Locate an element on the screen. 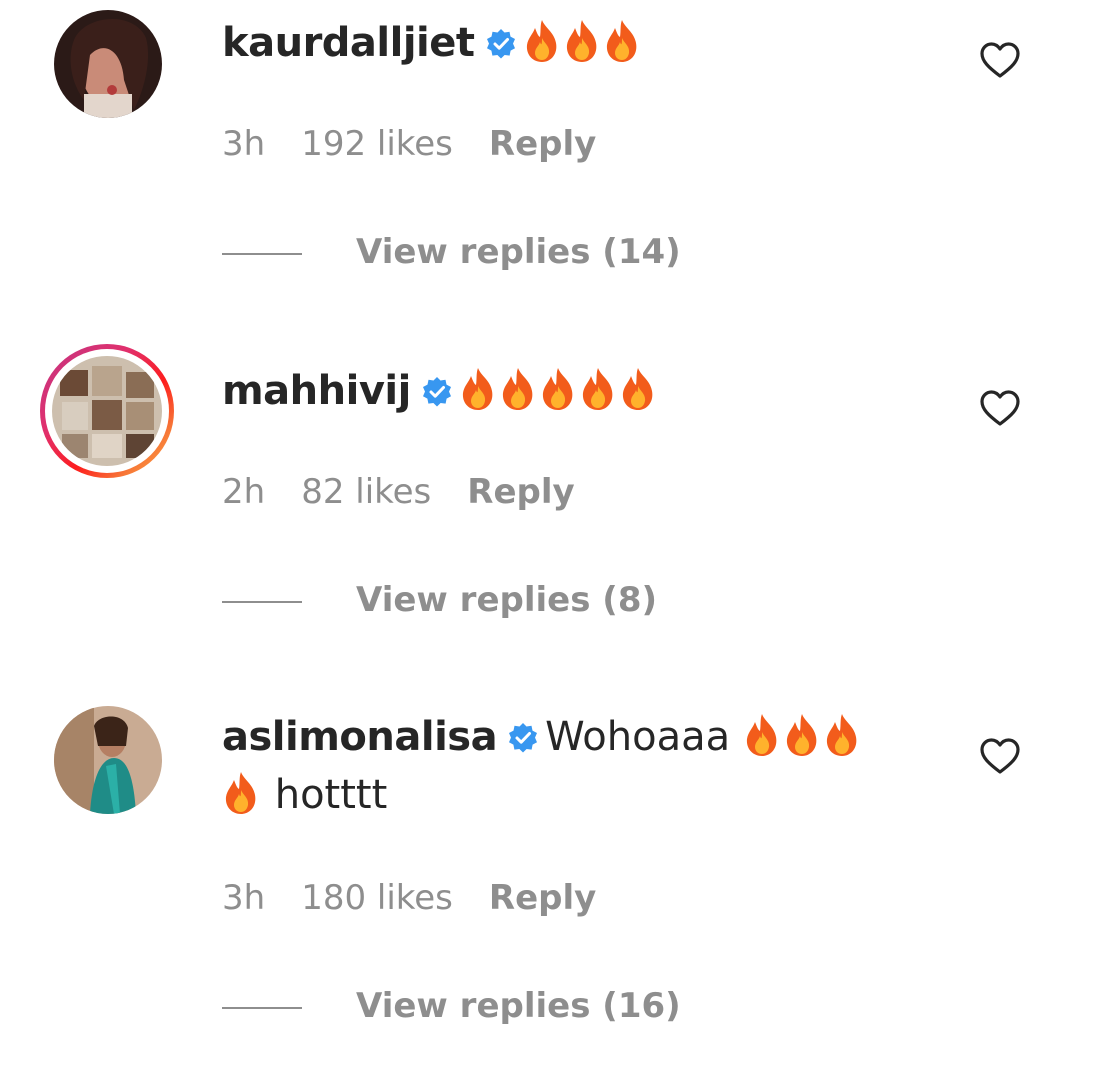 This screenshot has width=1111, height=1090. comment-body: mahhivij is located at coordinates (582, 391).